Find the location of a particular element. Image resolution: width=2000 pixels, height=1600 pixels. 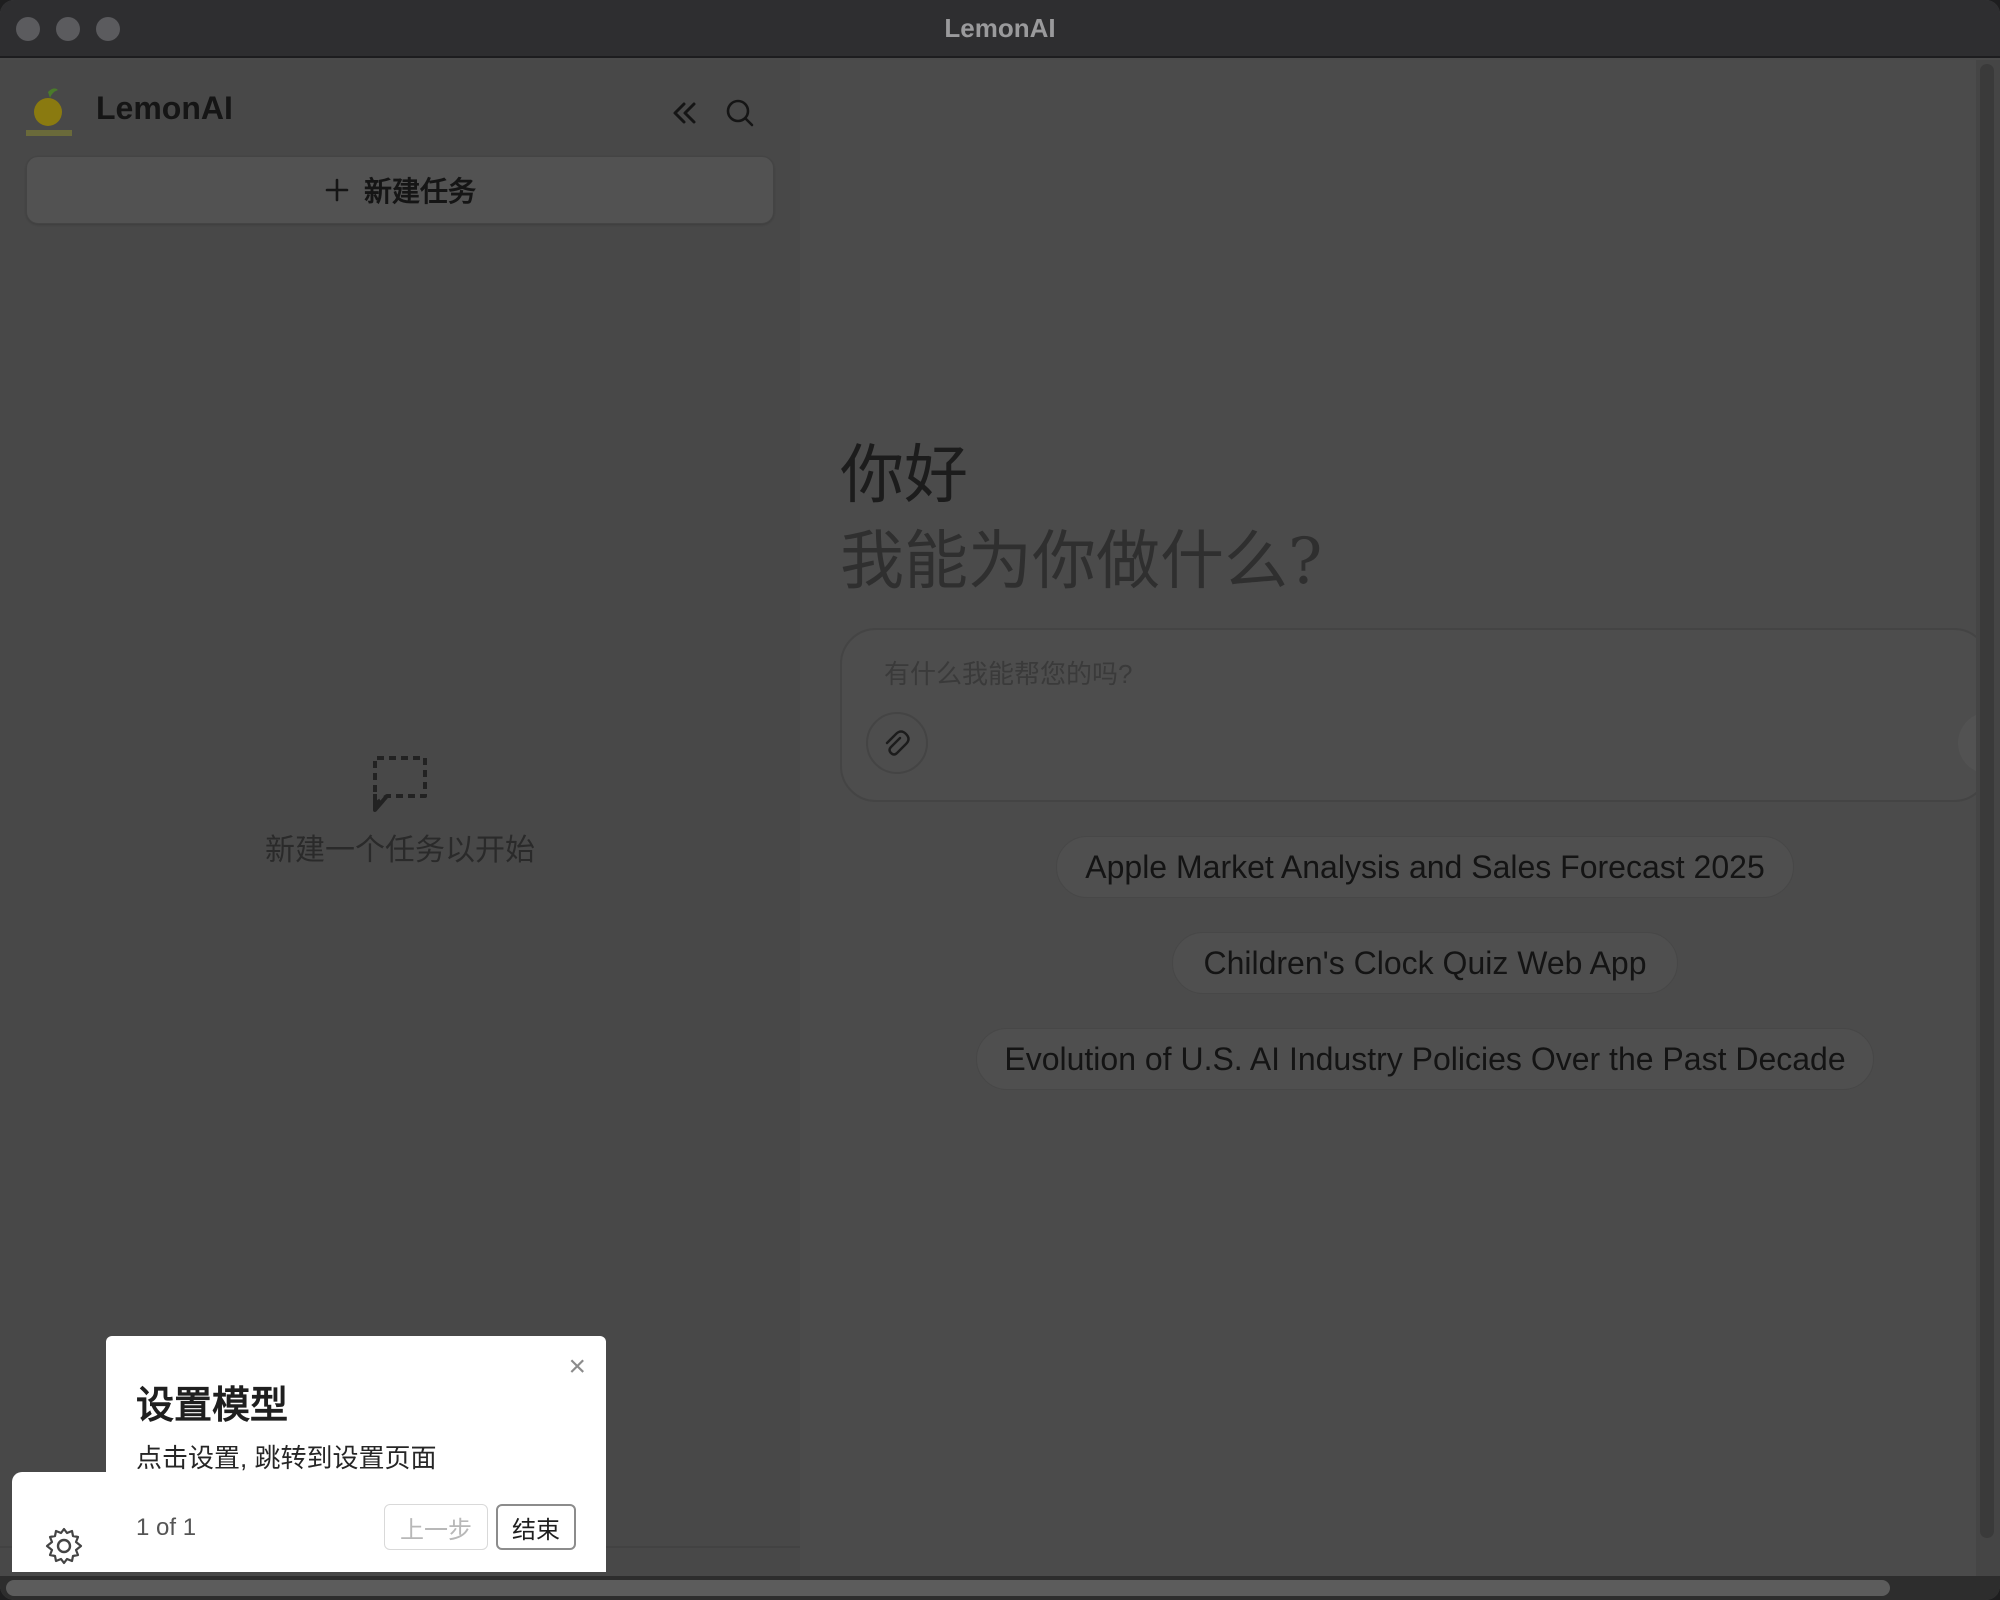

tour-title: 设置模型 is located at coordinates (212, 1406).